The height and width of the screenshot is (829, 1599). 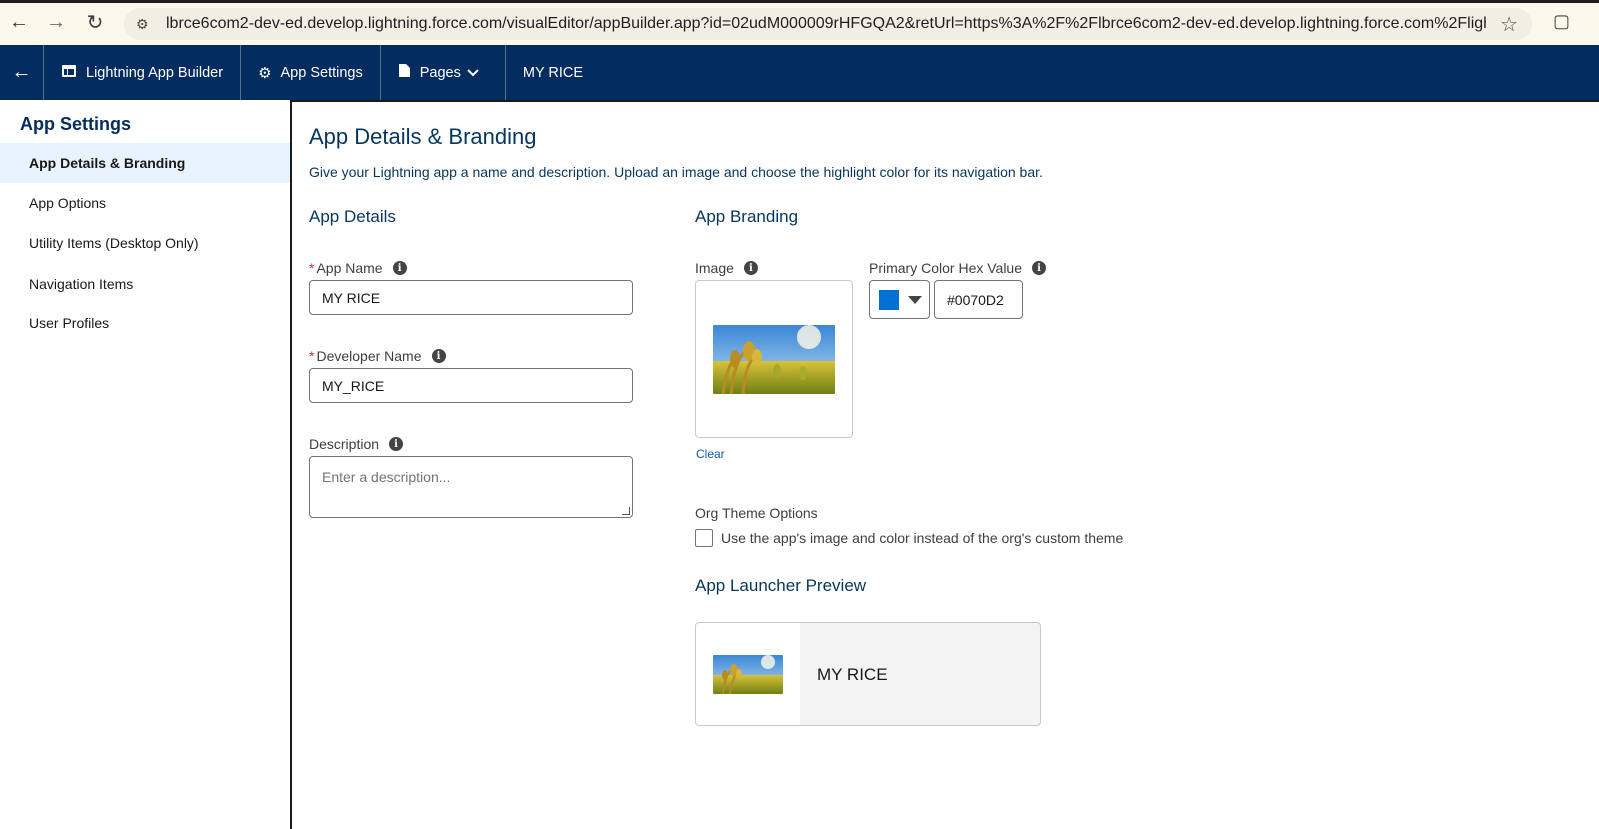 I want to click on caret-down-icon, so click(x=915, y=299).